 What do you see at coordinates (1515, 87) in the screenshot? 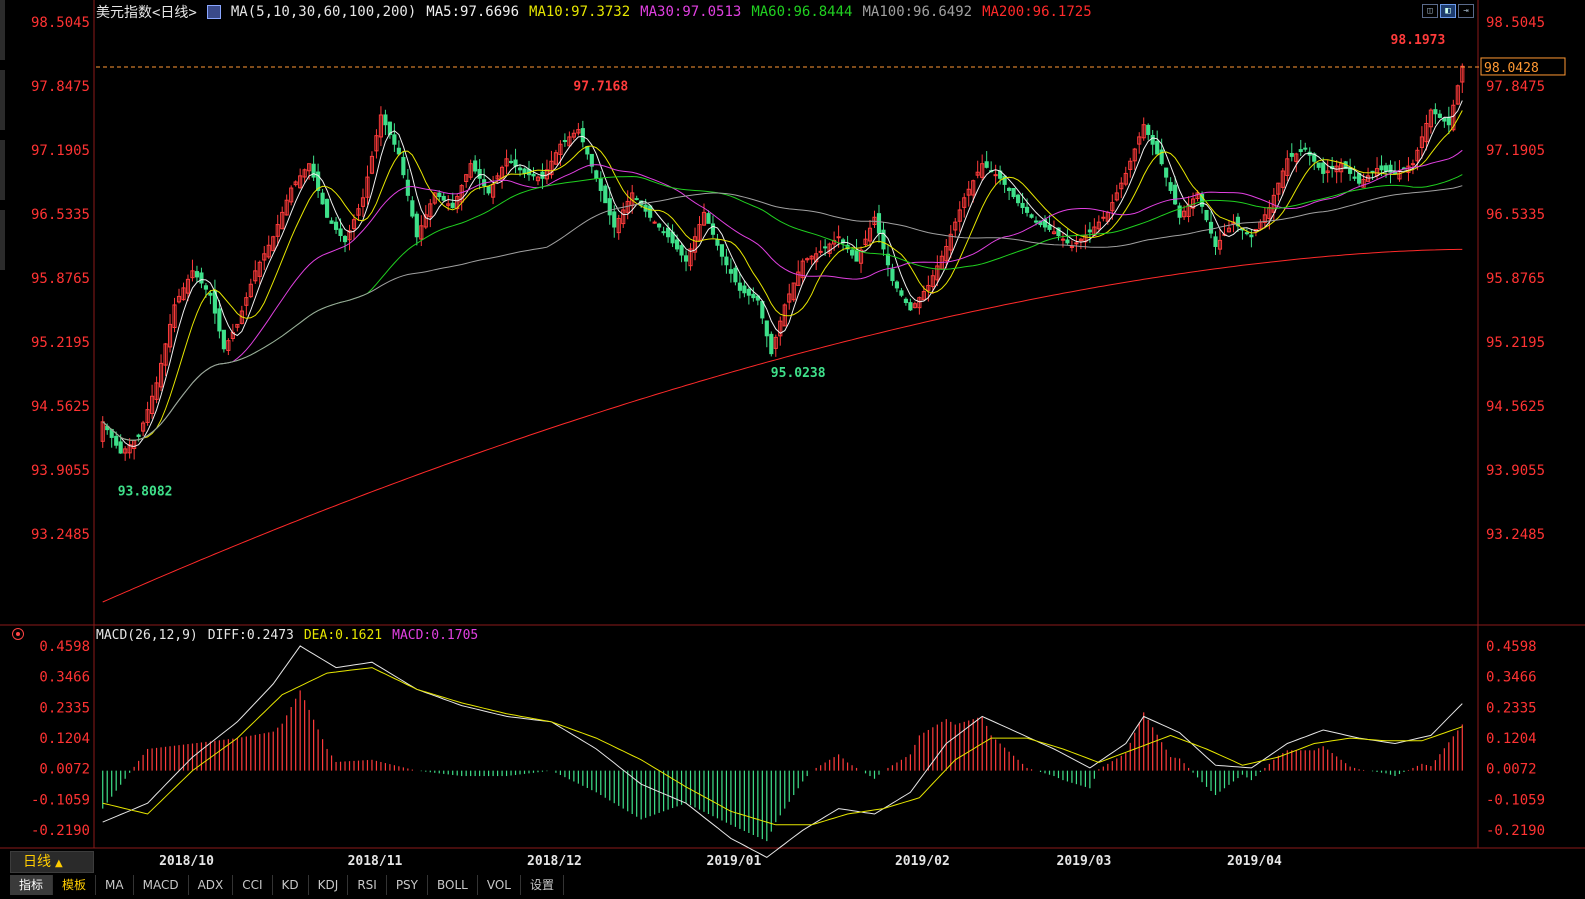
I see `price-tick-label-right: 97.8475` at bounding box center [1515, 87].